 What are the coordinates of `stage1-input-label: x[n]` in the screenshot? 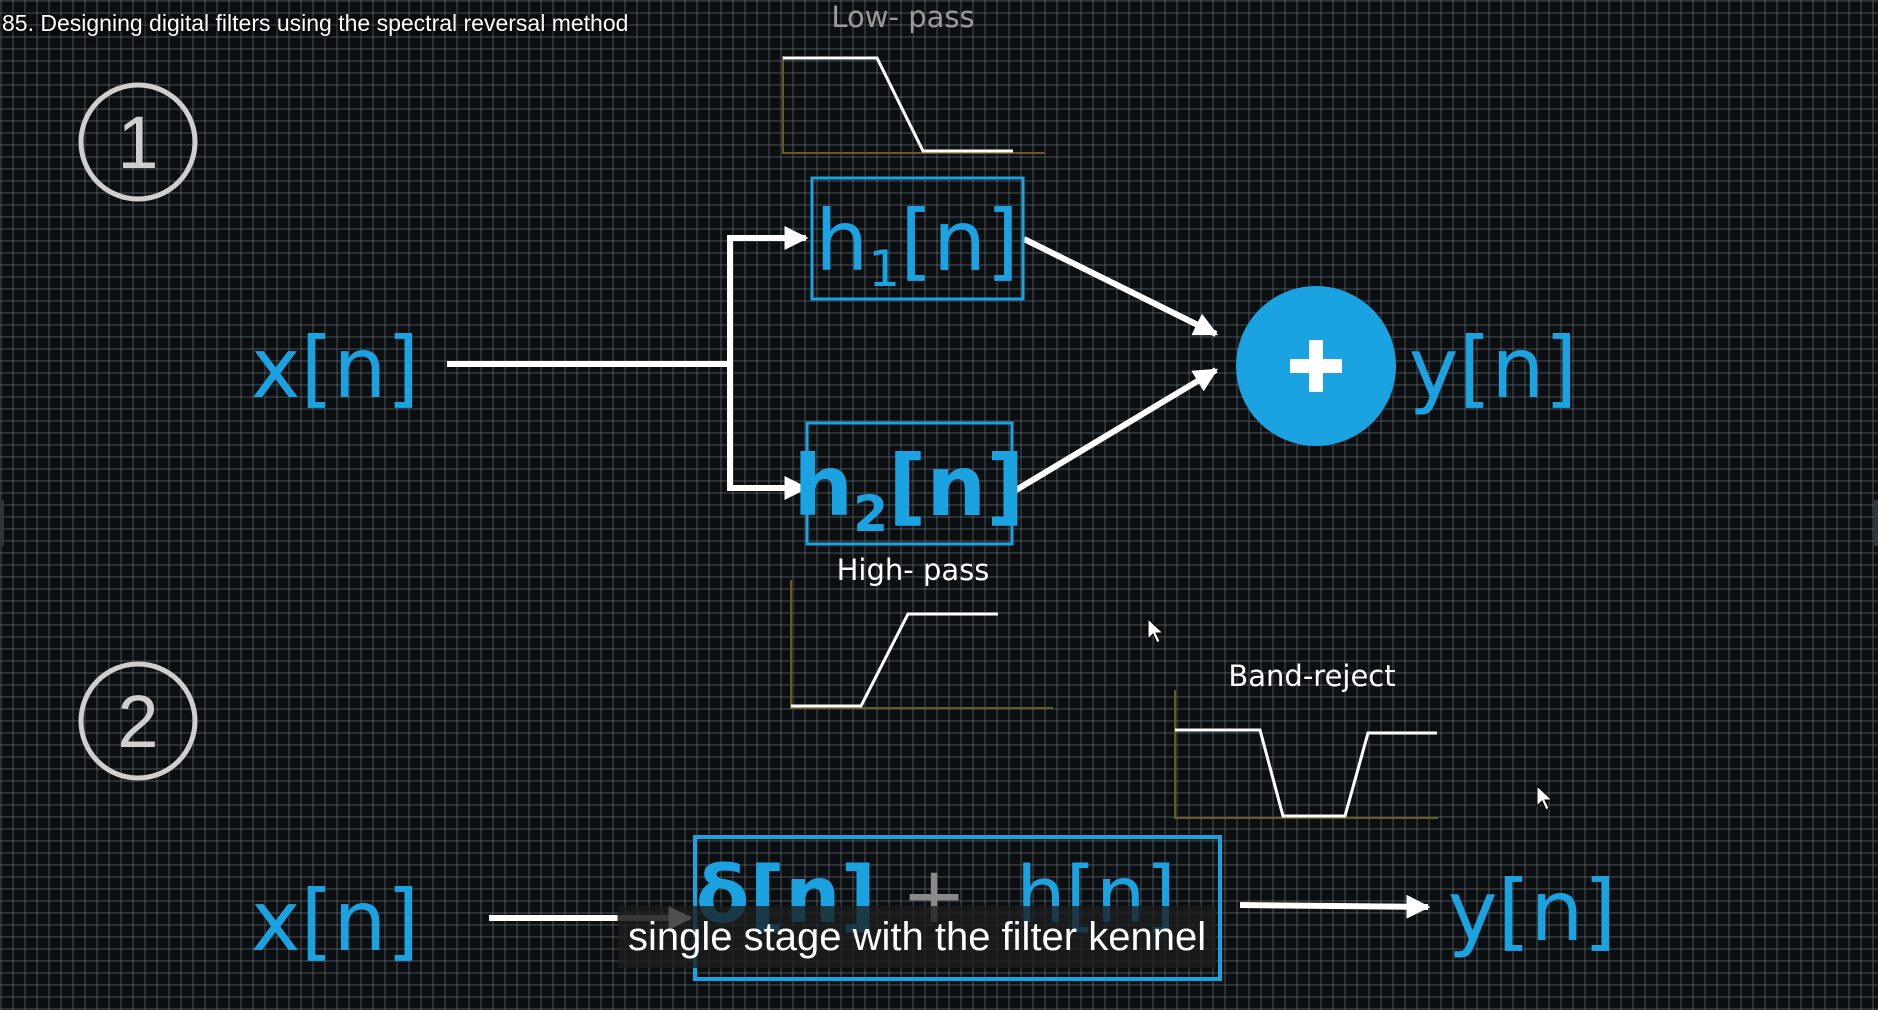 It's located at (335, 368).